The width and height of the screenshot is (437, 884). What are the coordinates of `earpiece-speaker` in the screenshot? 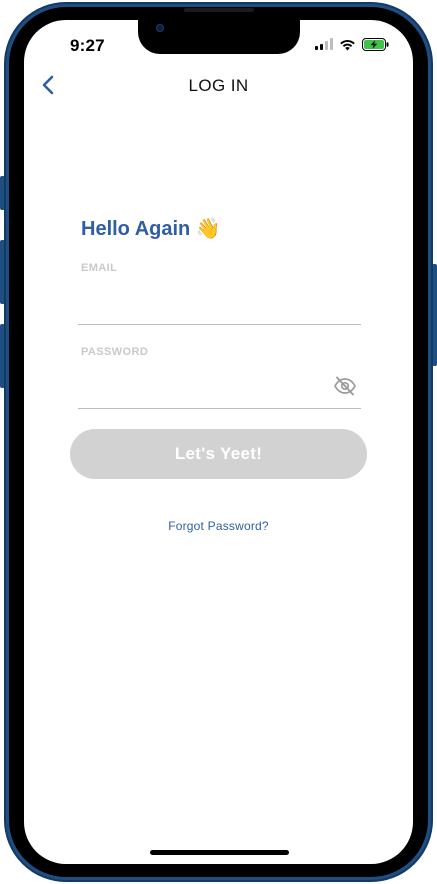 It's located at (219, 10).